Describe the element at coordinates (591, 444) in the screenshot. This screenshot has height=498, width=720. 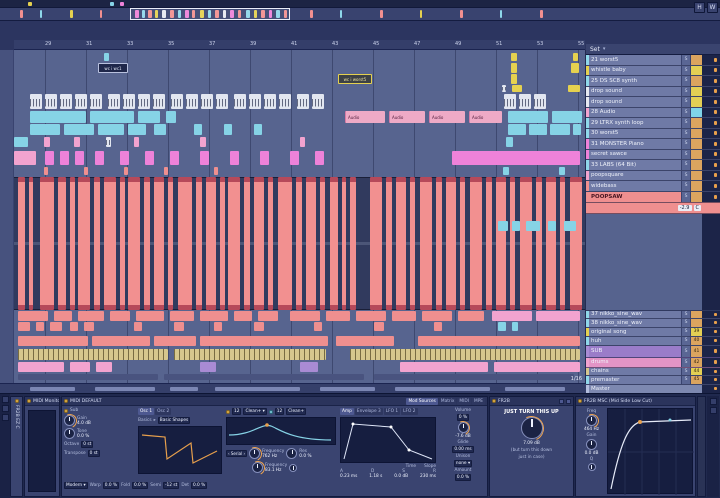
I see `eq-gain-knob` at that location.